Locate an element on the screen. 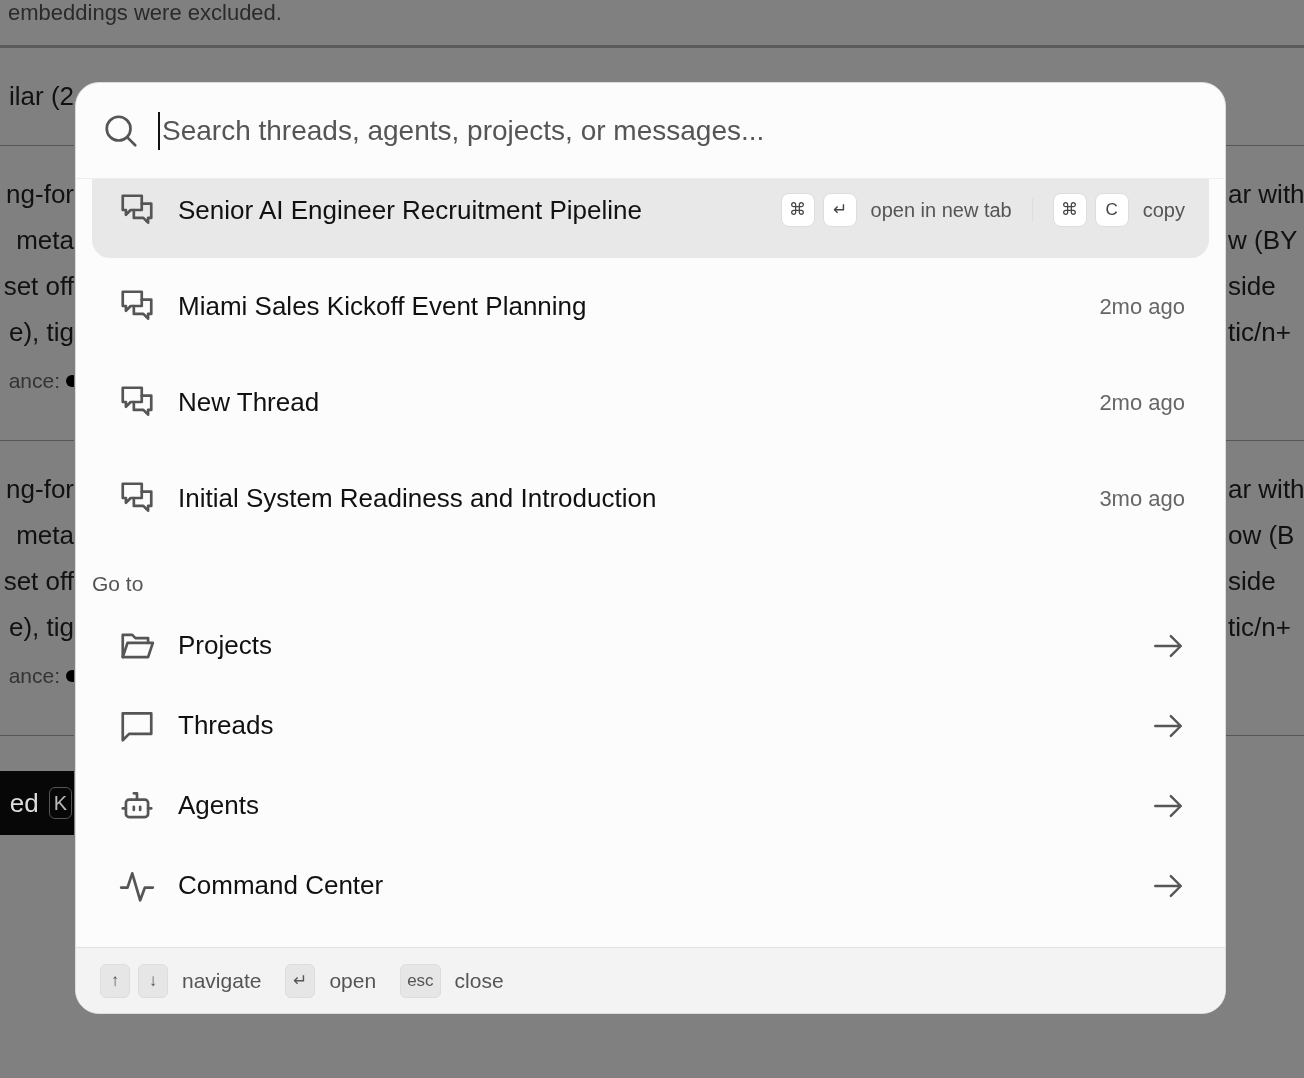  nav-label: Threads is located at coordinates (226, 725).